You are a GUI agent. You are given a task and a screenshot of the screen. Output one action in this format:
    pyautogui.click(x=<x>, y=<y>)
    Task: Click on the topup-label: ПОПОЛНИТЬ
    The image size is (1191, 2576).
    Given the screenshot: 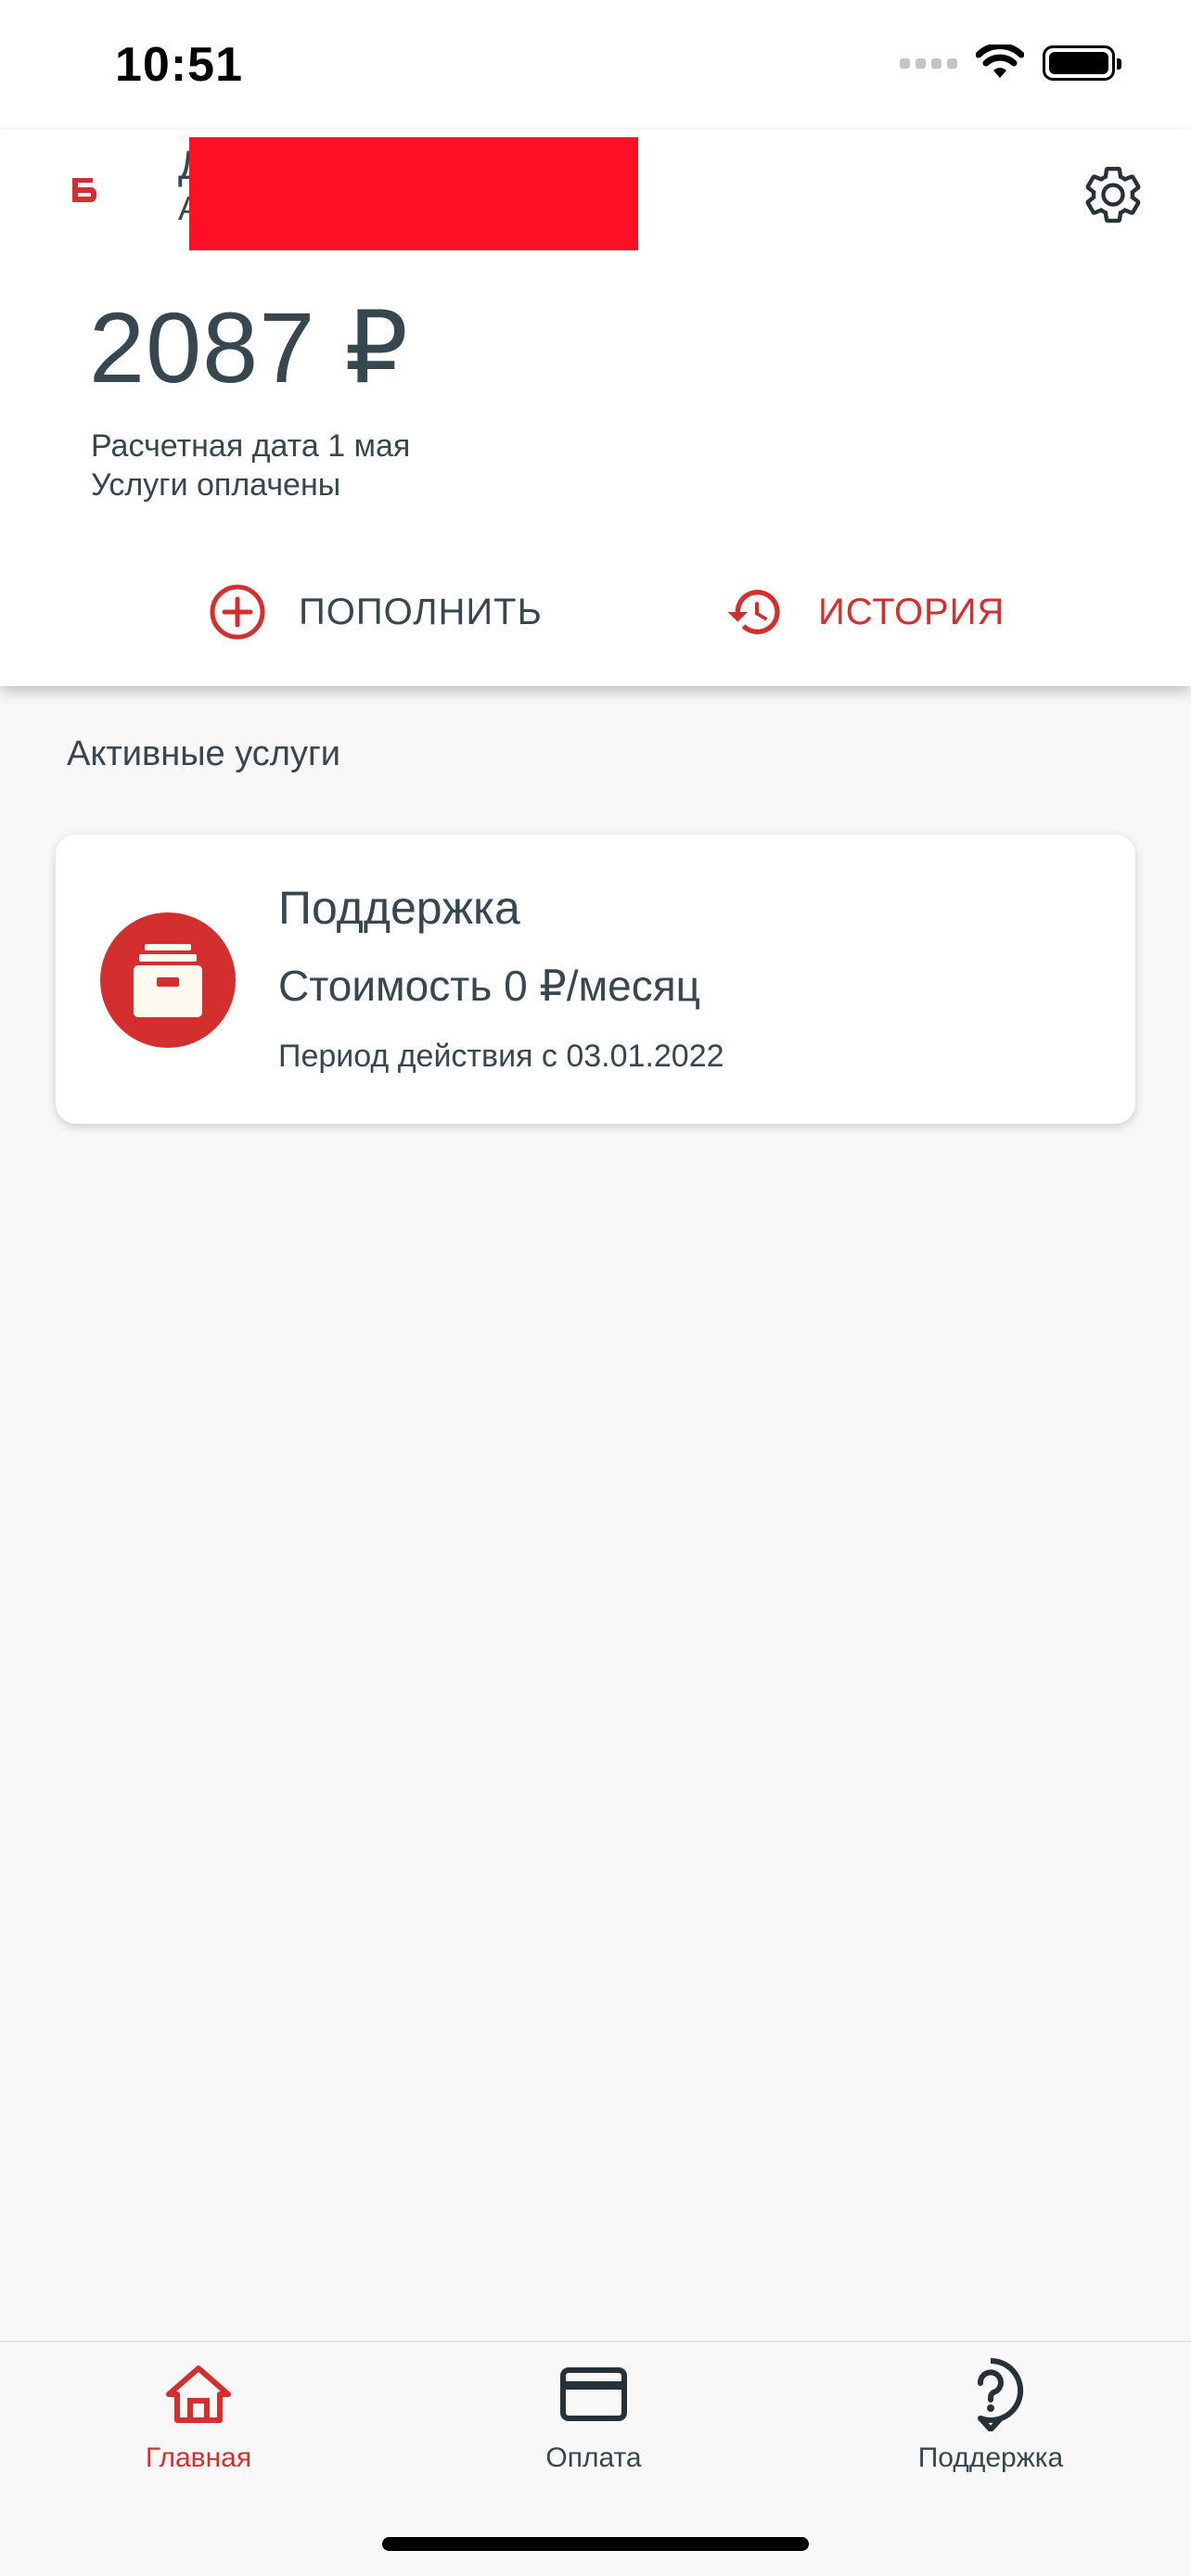 What is the action you would take?
    pyautogui.click(x=421, y=612)
    